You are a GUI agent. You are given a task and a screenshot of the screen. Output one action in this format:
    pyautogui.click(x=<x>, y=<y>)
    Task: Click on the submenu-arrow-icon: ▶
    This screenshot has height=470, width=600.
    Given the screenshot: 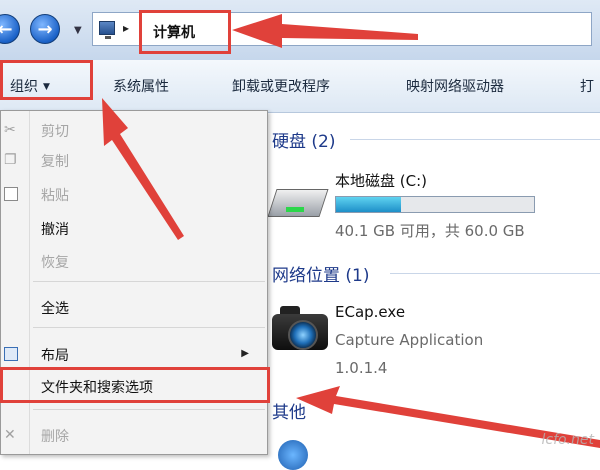 What is the action you would take?
    pyautogui.click(x=245, y=353)
    